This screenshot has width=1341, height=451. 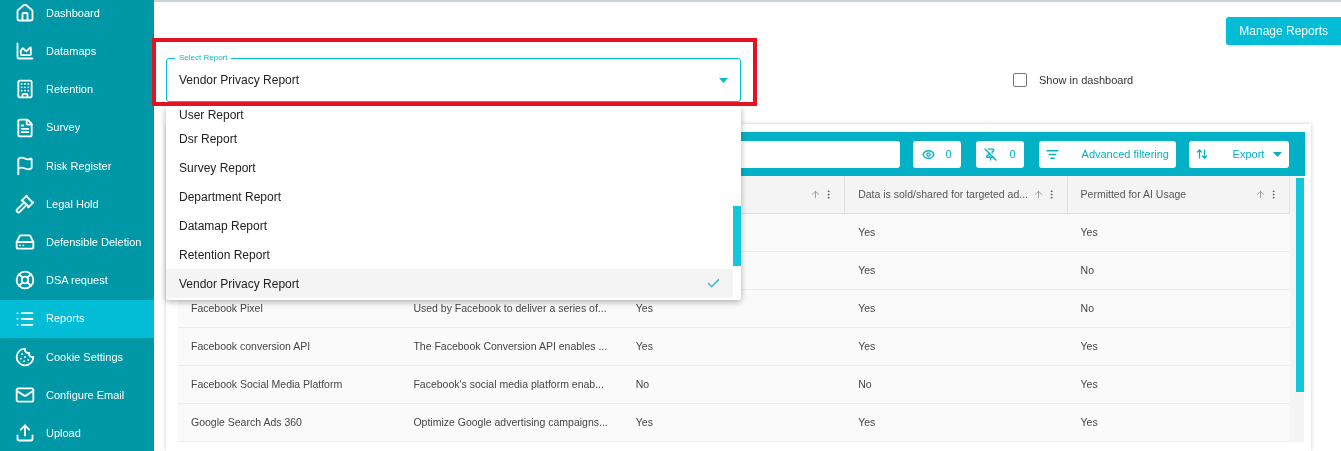 What do you see at coordinates (77, 165) in the screenshot?
I see `sidebar-item: Risk Register` at bounding box center [77, 165].